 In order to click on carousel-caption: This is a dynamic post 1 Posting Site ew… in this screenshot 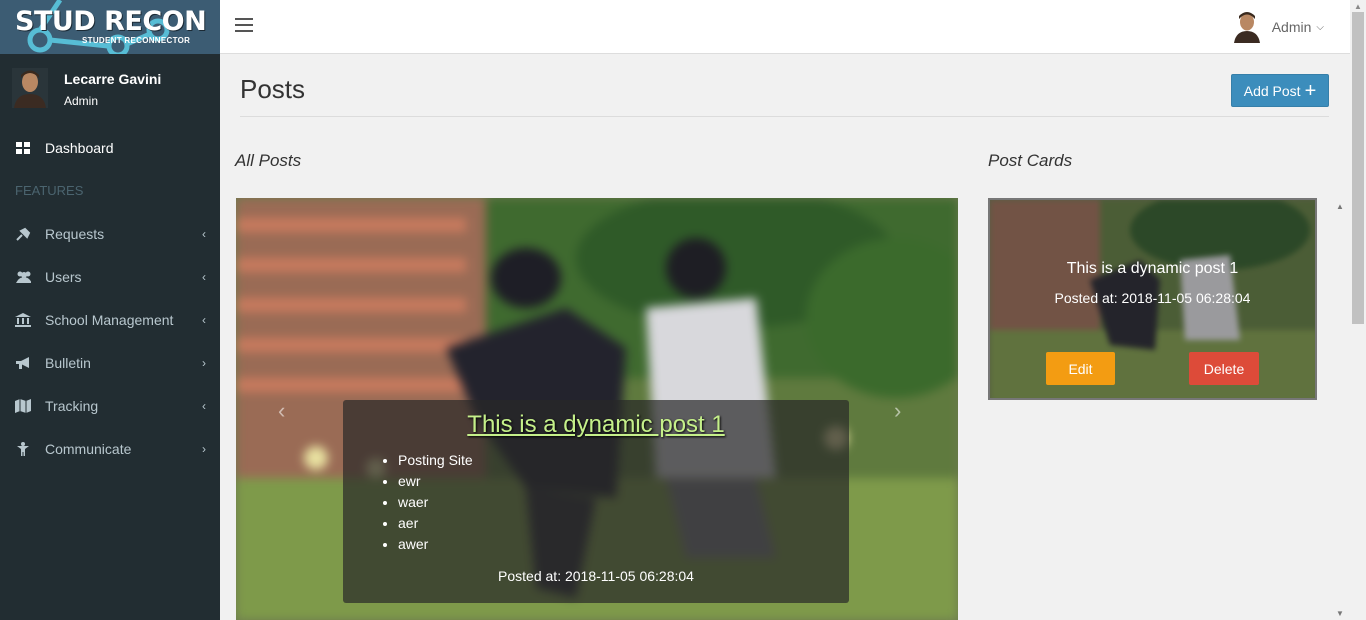, I will do `click(596, 501)`.